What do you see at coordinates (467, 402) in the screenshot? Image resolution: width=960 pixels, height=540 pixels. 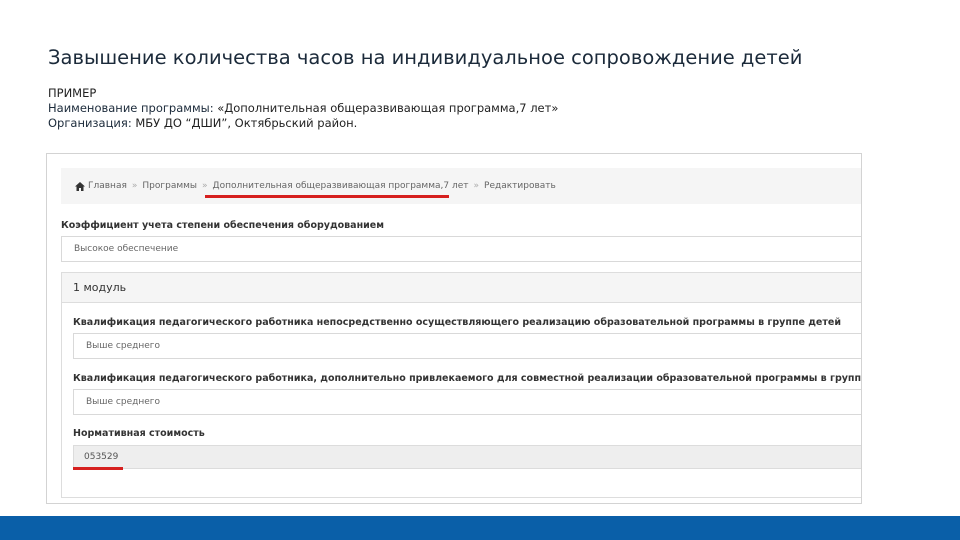 I see `qualification-extra-select: Выше среднего` at bounding box center [467, 402].